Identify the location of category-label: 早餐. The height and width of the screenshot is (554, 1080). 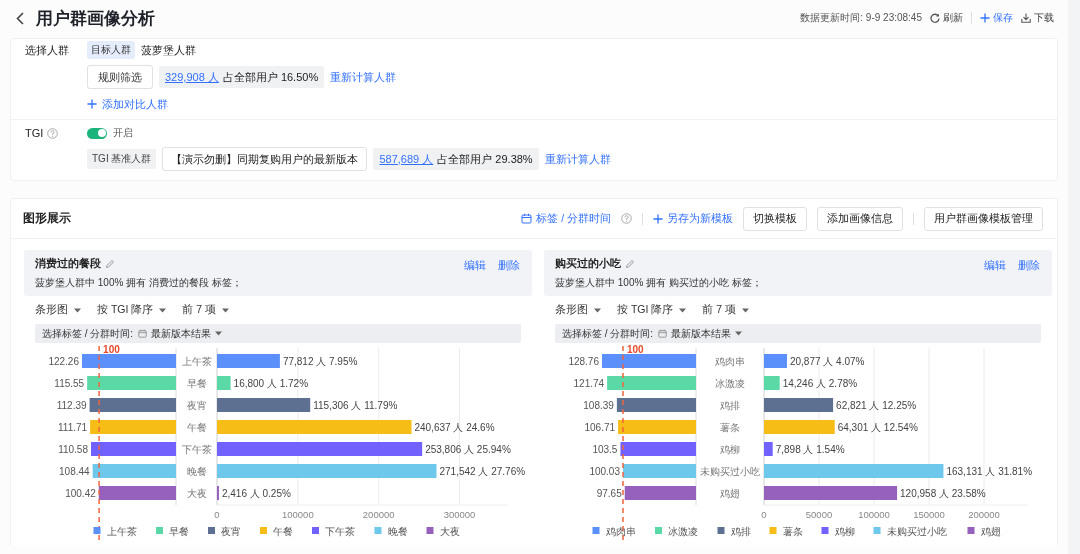
(196, 383).